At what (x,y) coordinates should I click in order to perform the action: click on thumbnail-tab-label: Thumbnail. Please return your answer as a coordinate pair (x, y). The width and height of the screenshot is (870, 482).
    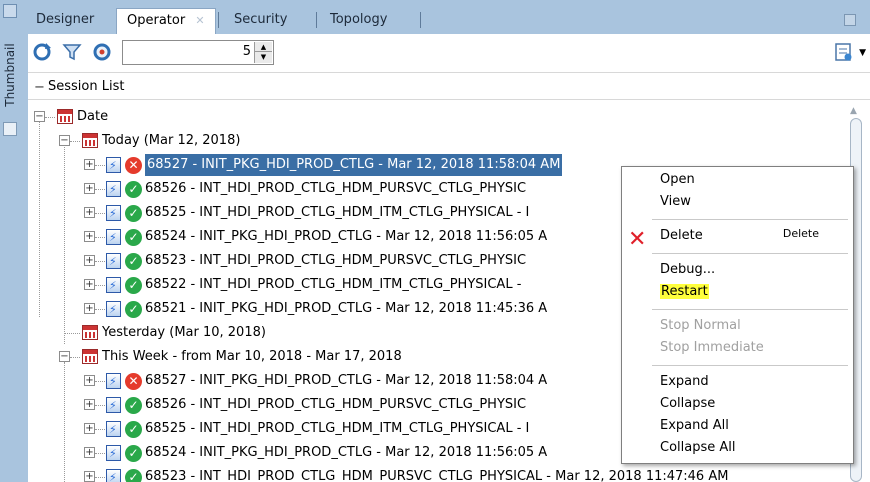
    Looking at the image, I should click on (10, 75).